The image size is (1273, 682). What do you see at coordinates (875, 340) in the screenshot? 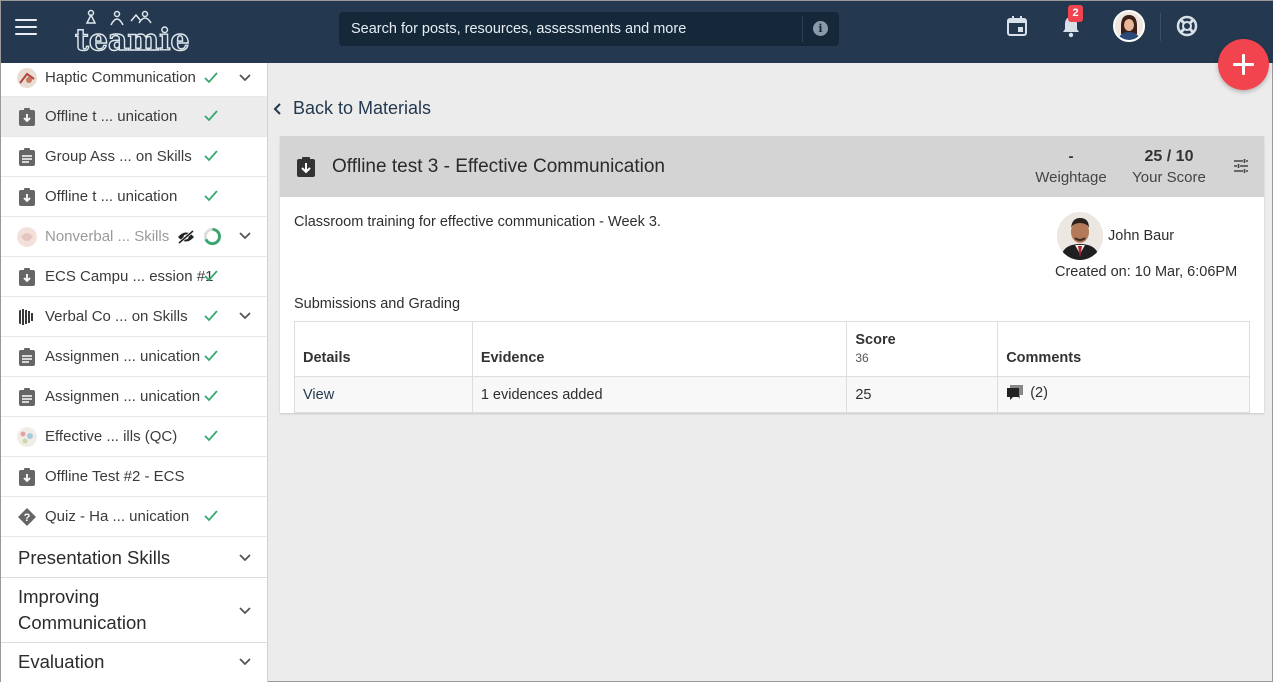
I see `score-header-label: Score` at bounding box center [875, 340].